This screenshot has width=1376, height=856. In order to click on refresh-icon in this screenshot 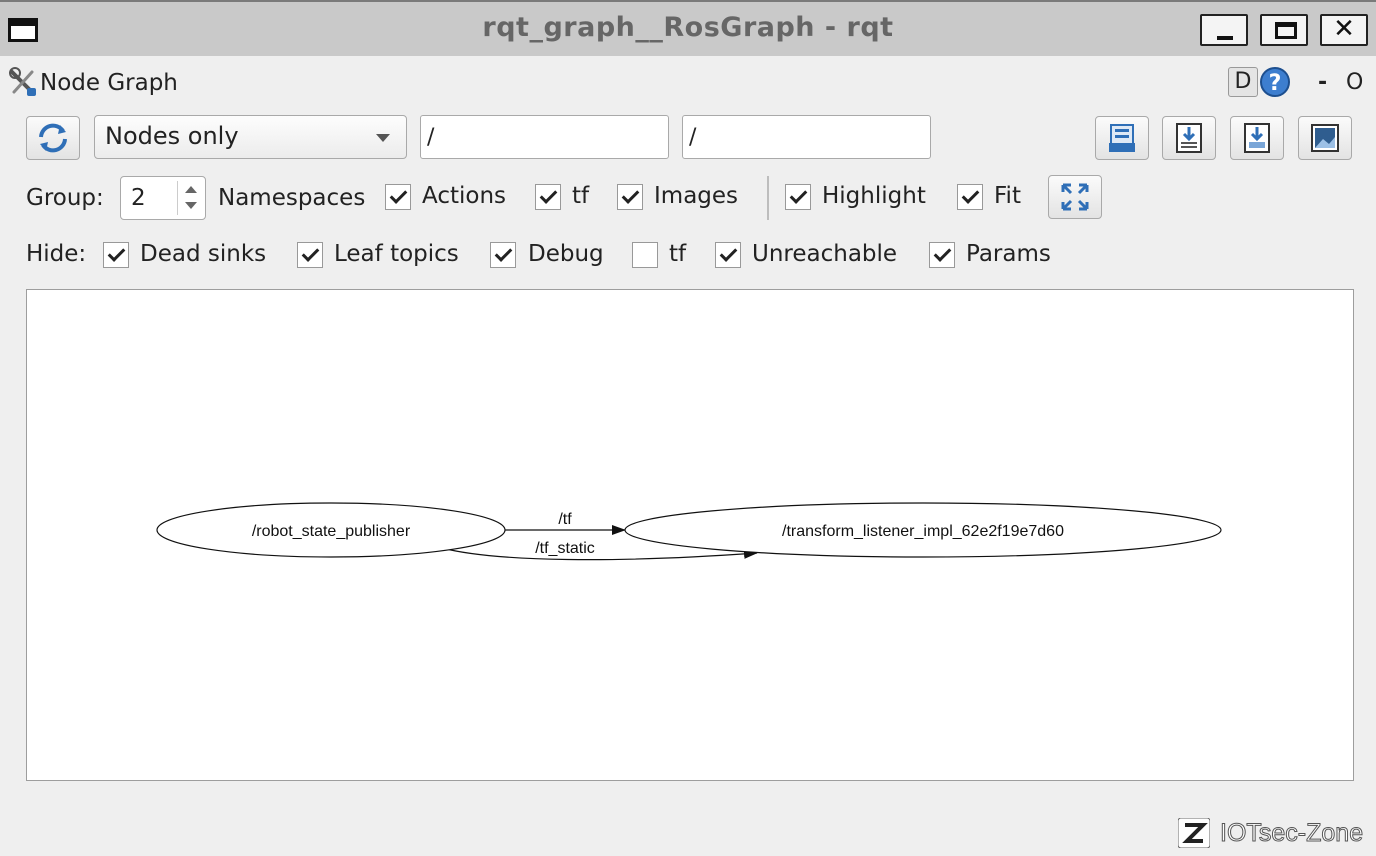, I will do `click(53, 138)`.